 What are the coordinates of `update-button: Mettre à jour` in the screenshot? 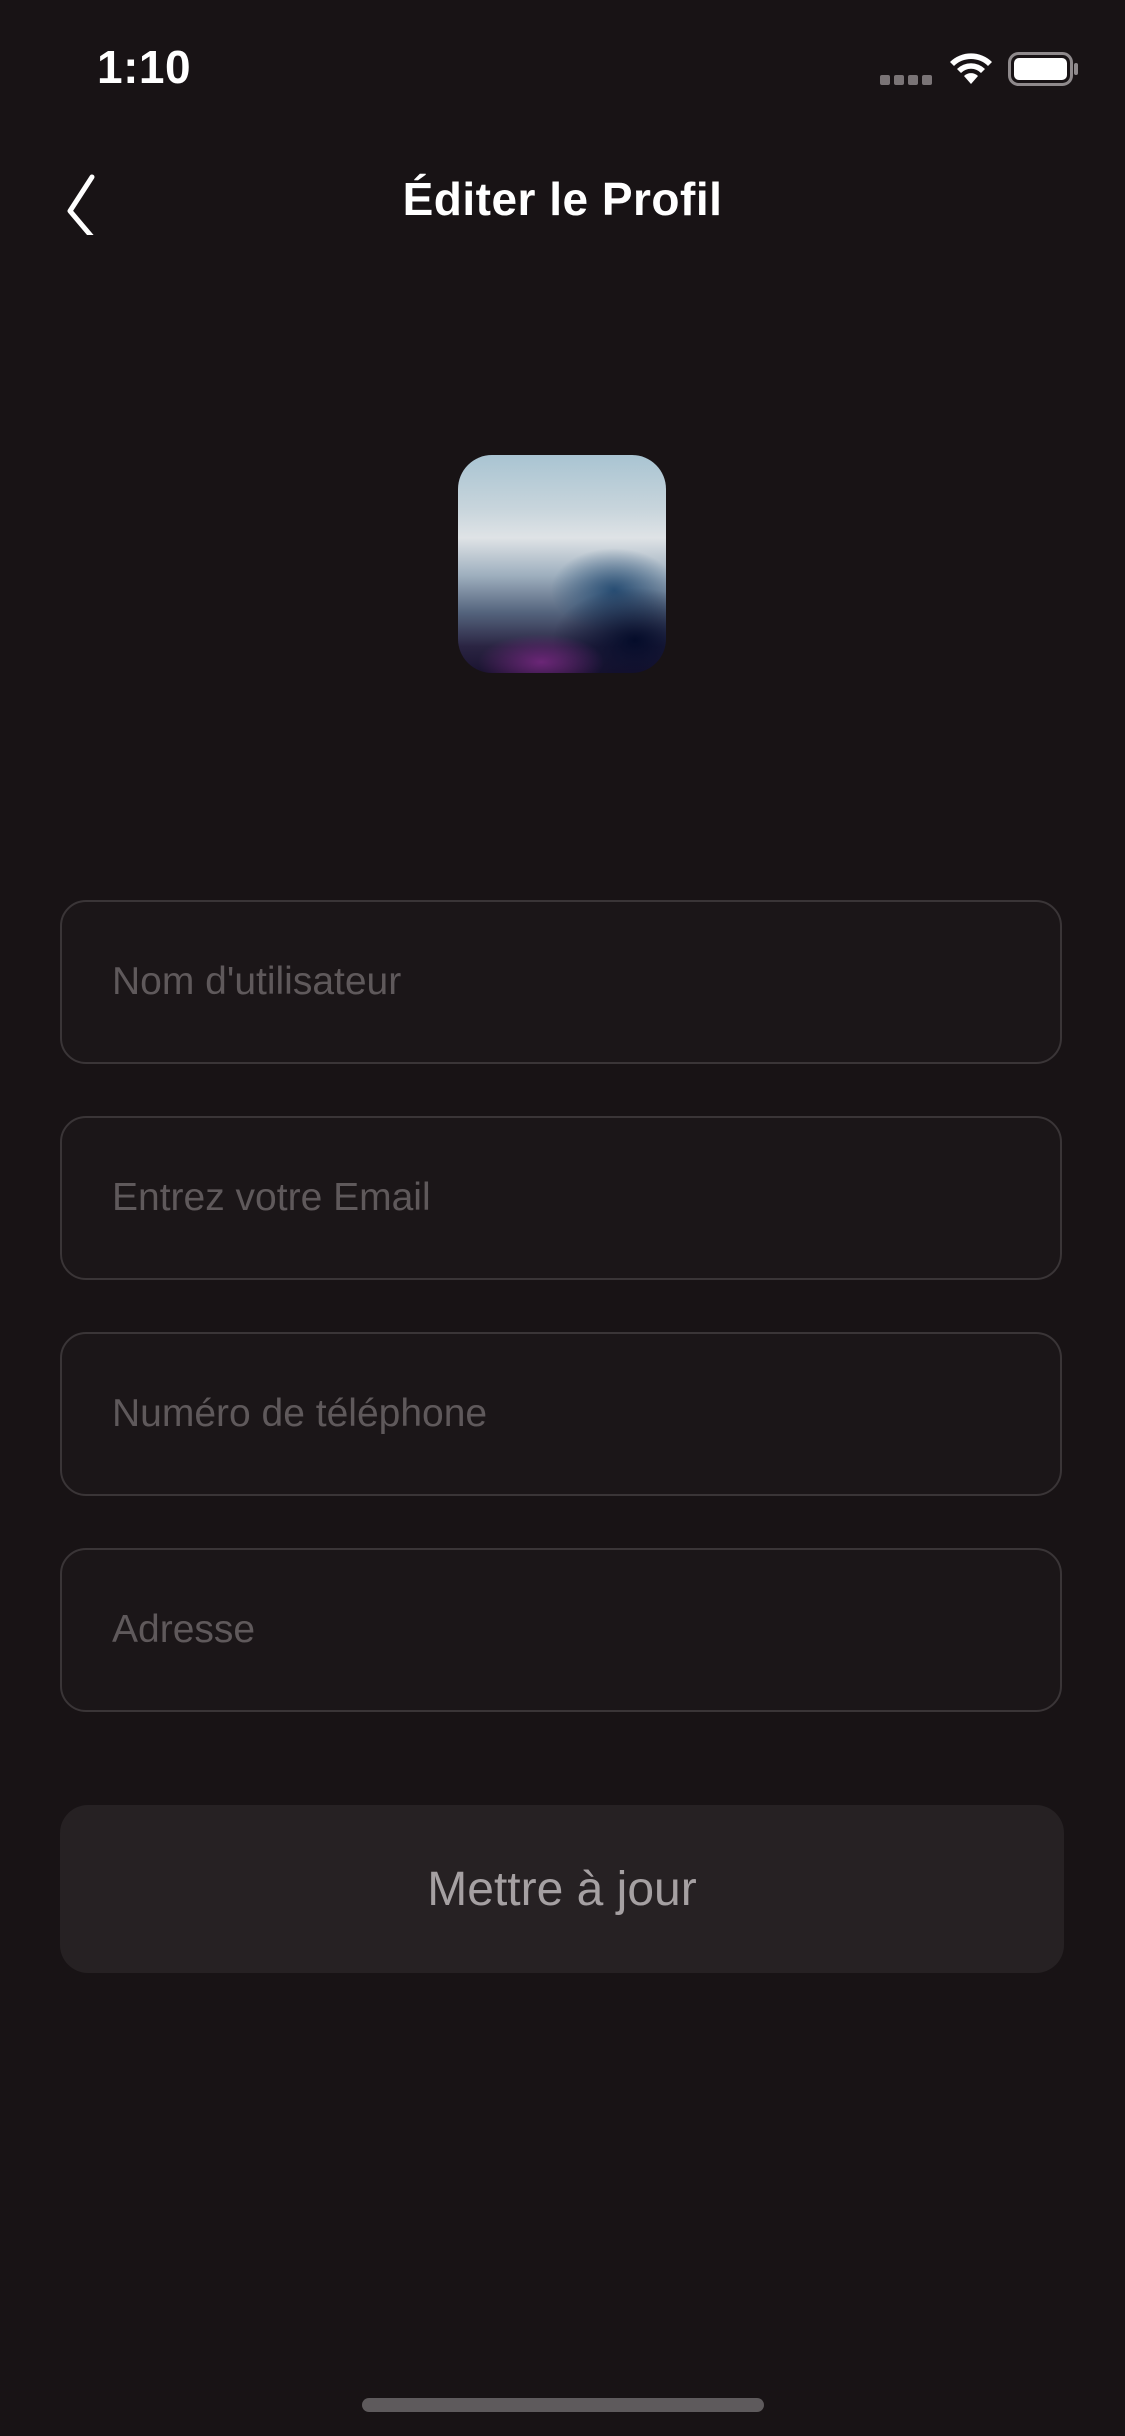 It's located at (562, 1889).